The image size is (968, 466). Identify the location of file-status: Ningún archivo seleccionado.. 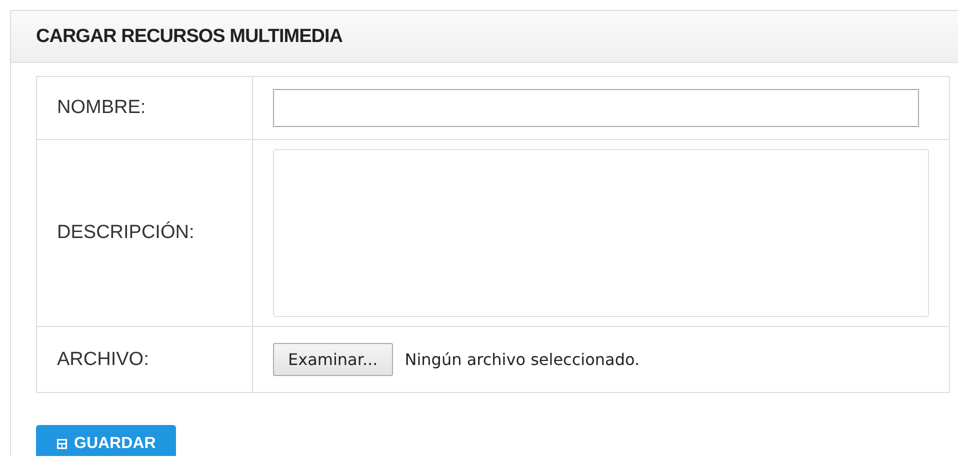
(522, 359).